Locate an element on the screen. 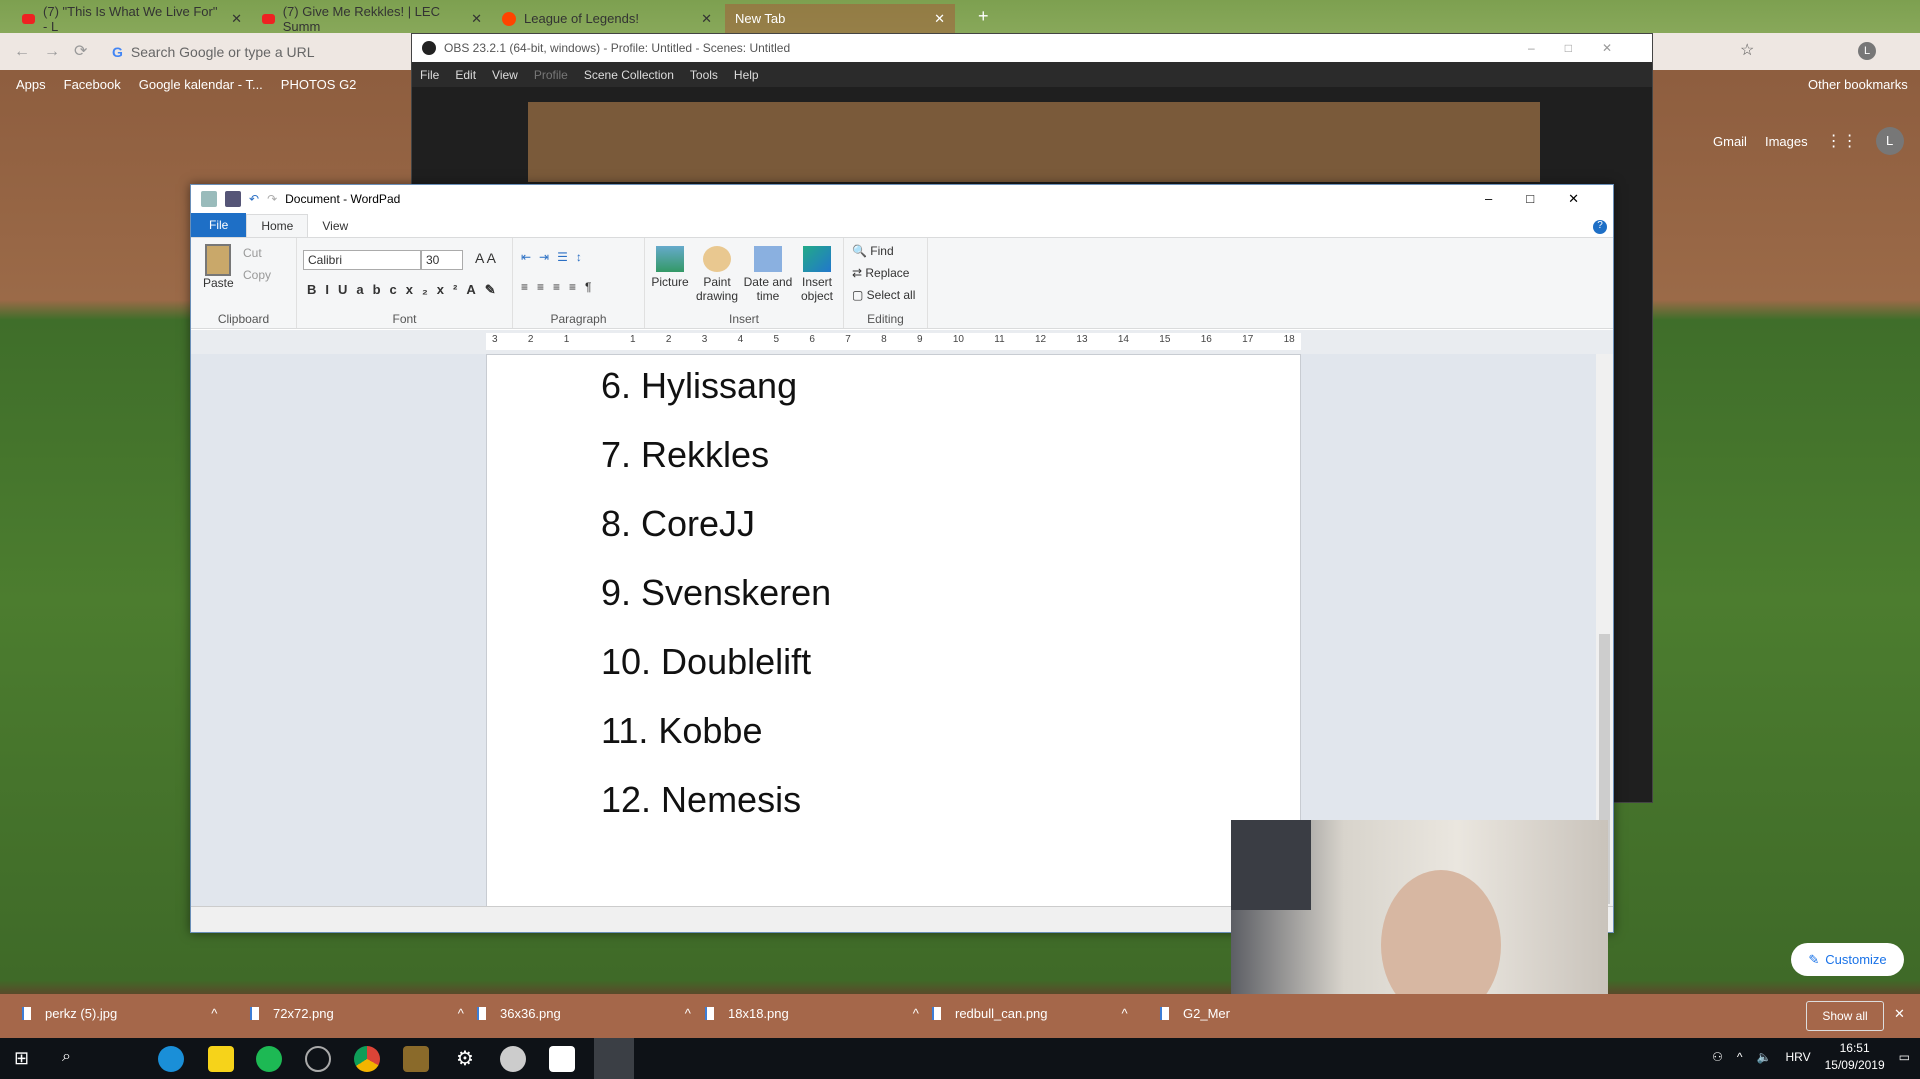 The width and height of the screenshot is (1920, 1079). bookmark-photos: PHOTOS G2 is located at coordinates (319, 84).